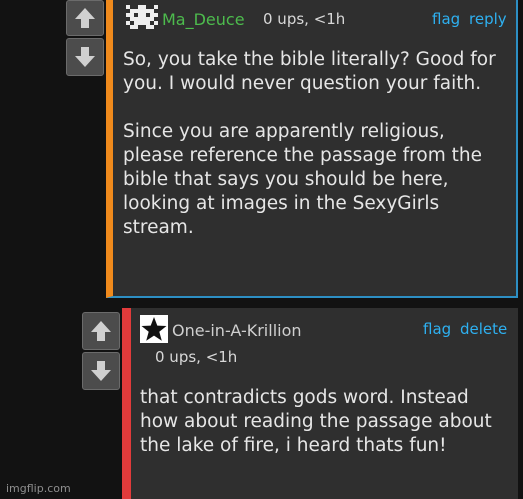 The height and width of the screenshot is (499, 523). I want to click on comment2-vote-controls, so click(101, 351).